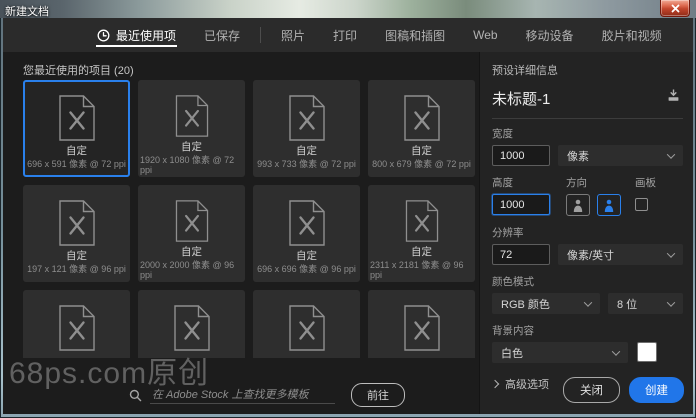 The width and height of the screenshot is (696, 418). Describe the element at coordinates (415, 35) in the screenshot. I see `tab-item-4: 图稿和插图` at that location.